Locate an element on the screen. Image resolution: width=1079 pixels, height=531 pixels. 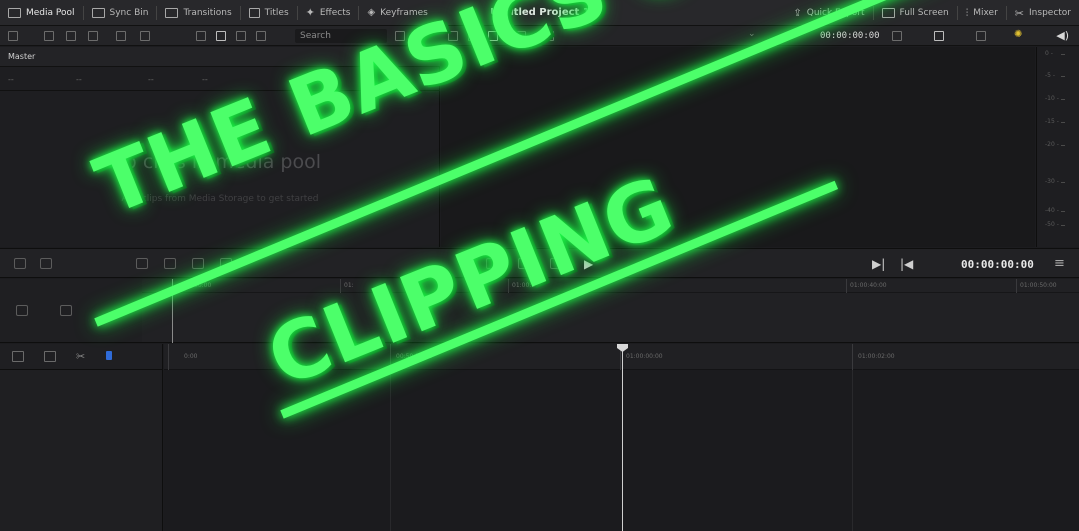
project-title: Untitled Project 1 is located at coordinates (540, 12).